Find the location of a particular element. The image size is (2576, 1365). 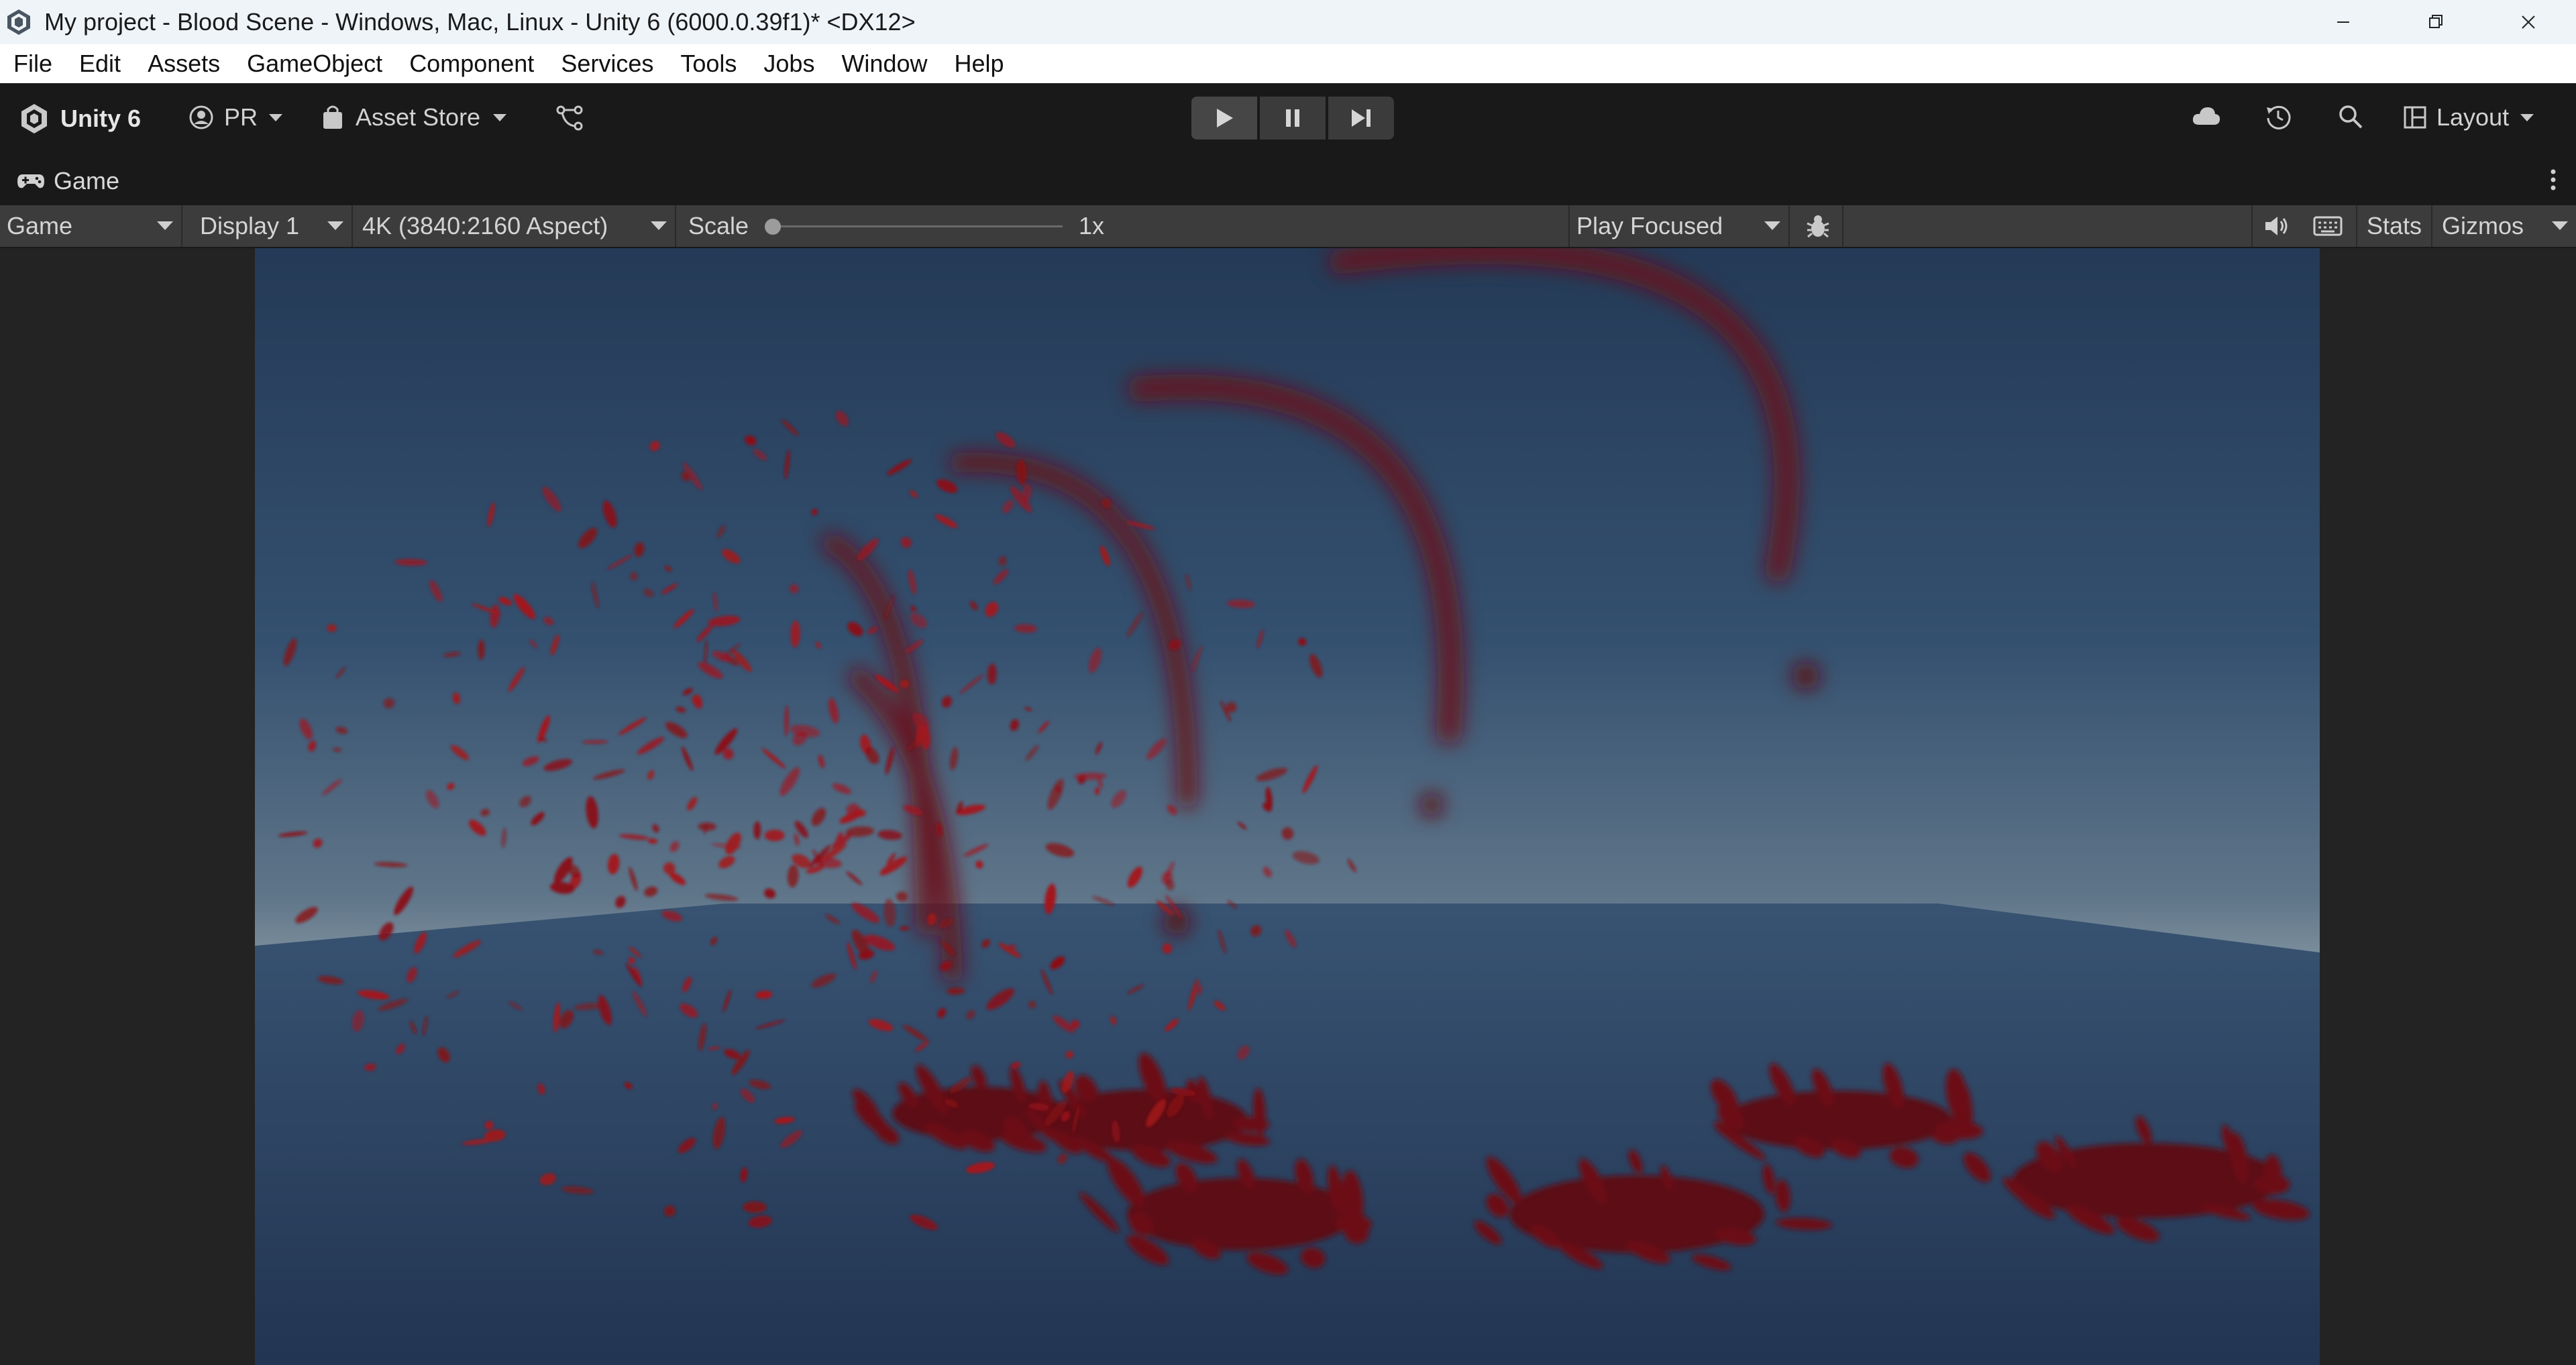

layout-icon is located at coordinates (2415, 118).